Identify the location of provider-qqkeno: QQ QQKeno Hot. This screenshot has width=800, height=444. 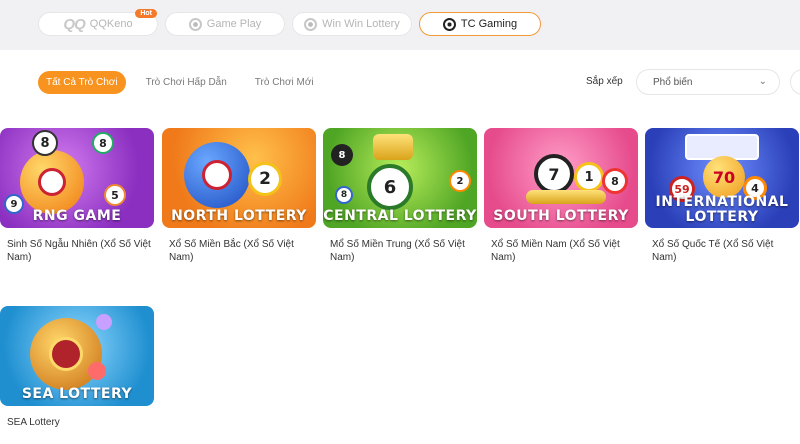
(98, 22).